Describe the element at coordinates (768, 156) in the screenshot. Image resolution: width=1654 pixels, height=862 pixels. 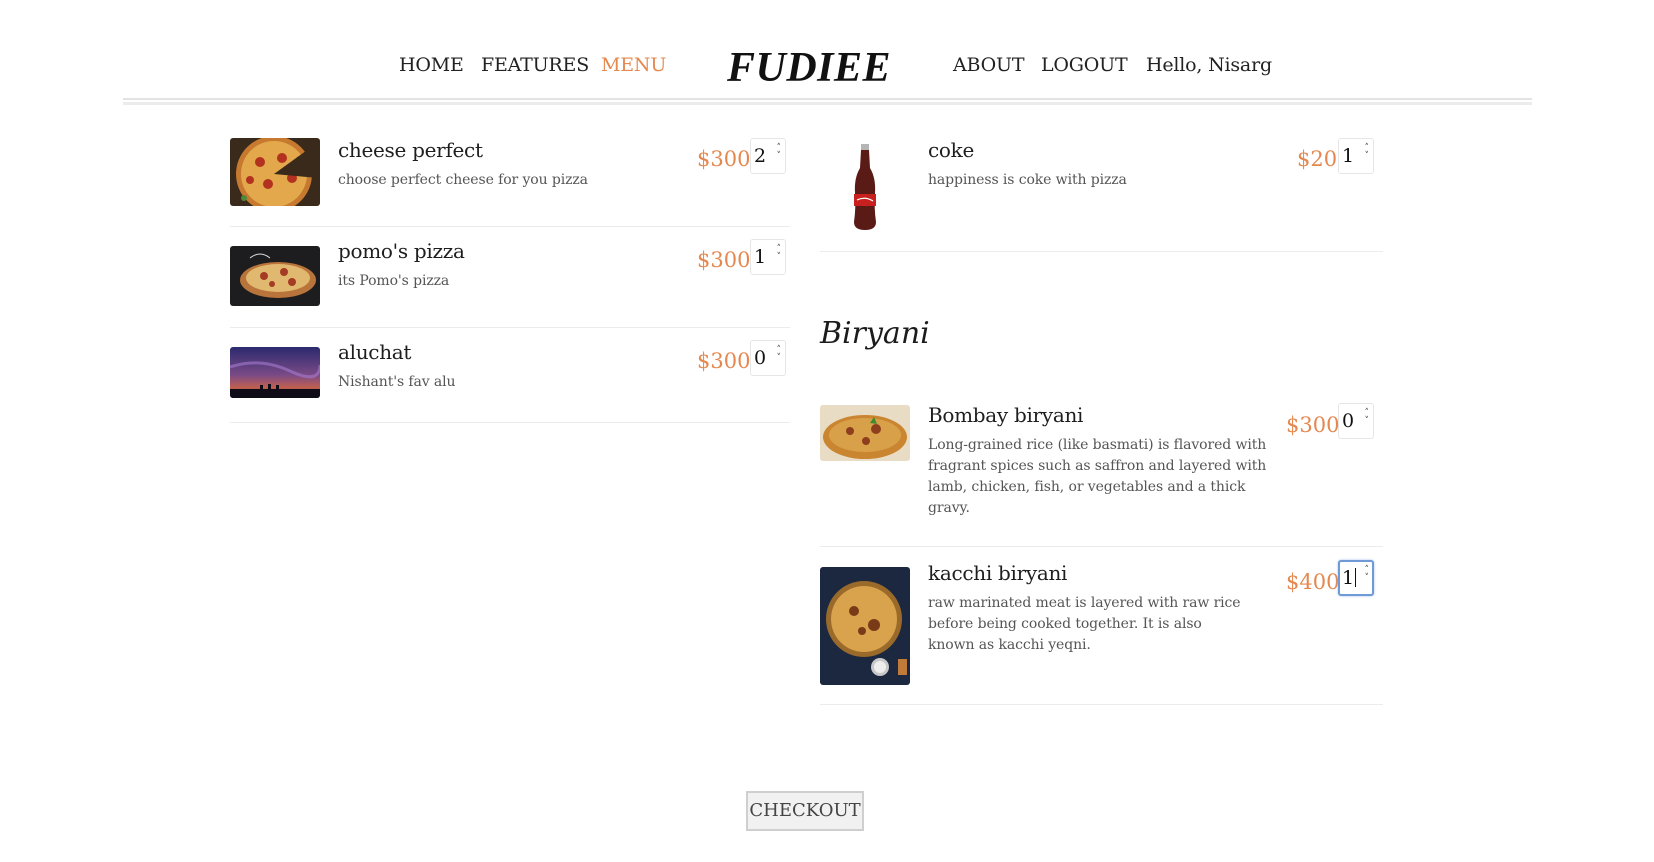
I see `quantity-stepper: 2 ˄ ˅` at that location.